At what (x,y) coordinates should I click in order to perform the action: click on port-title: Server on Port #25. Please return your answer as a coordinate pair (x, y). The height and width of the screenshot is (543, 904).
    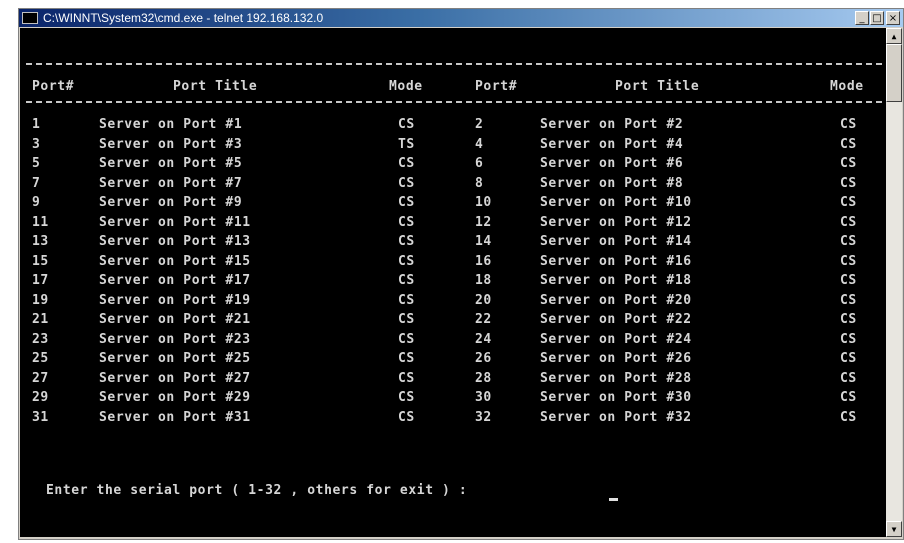
    Looking at the image, I should click on (175, 358).